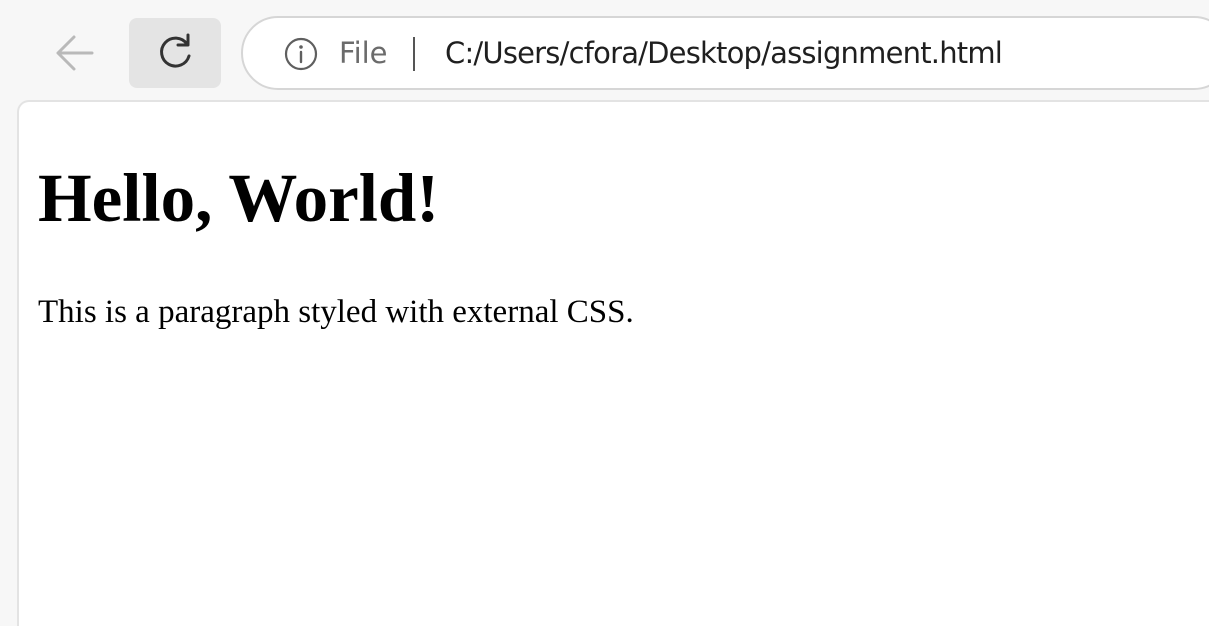 The height and width of the screenshot is (626, 1209). What do you see at coordinates (301, 54) in the screenshot?
I see `info-icon` at bounding box center [301, 54].